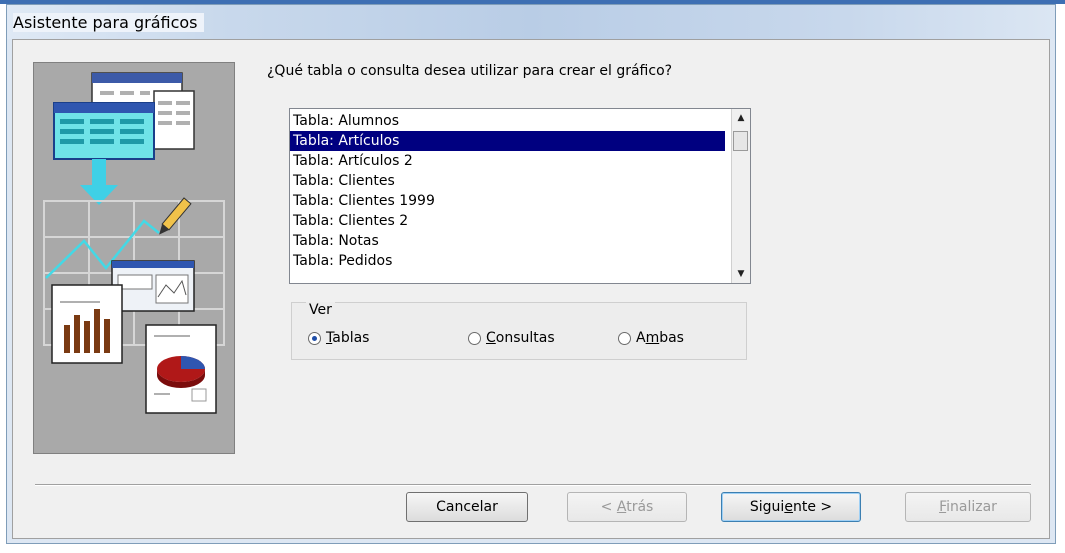 Image resolution: width=1065 pixels, height=553 pixels. Describe the element at coordinates (740, 196) in the screenshot. I see `list-scrollbar: ▲ ▼` at that location.